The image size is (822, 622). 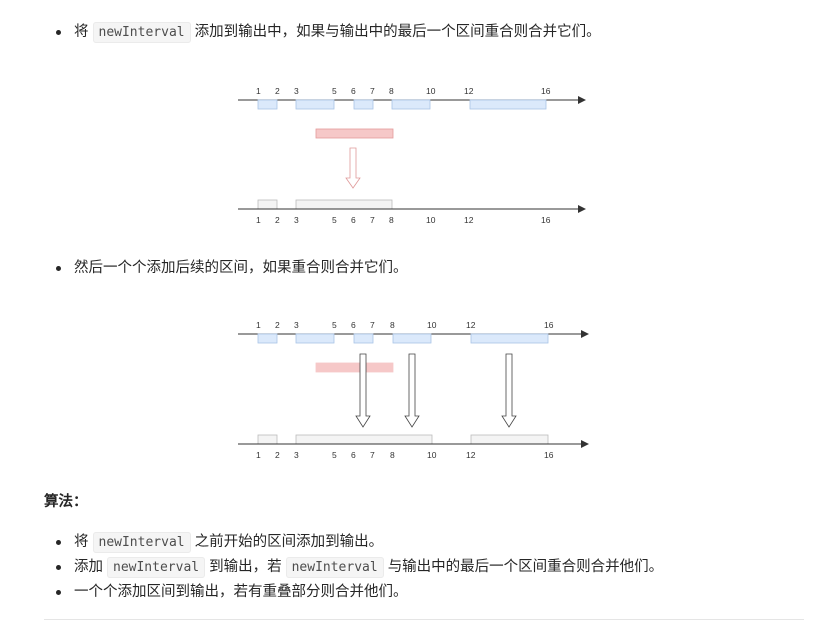 I want to click on algorithm-step-3: 一个个添加区间到输出，若有重叠部分则合并他们。, so click(x=232, y=592).